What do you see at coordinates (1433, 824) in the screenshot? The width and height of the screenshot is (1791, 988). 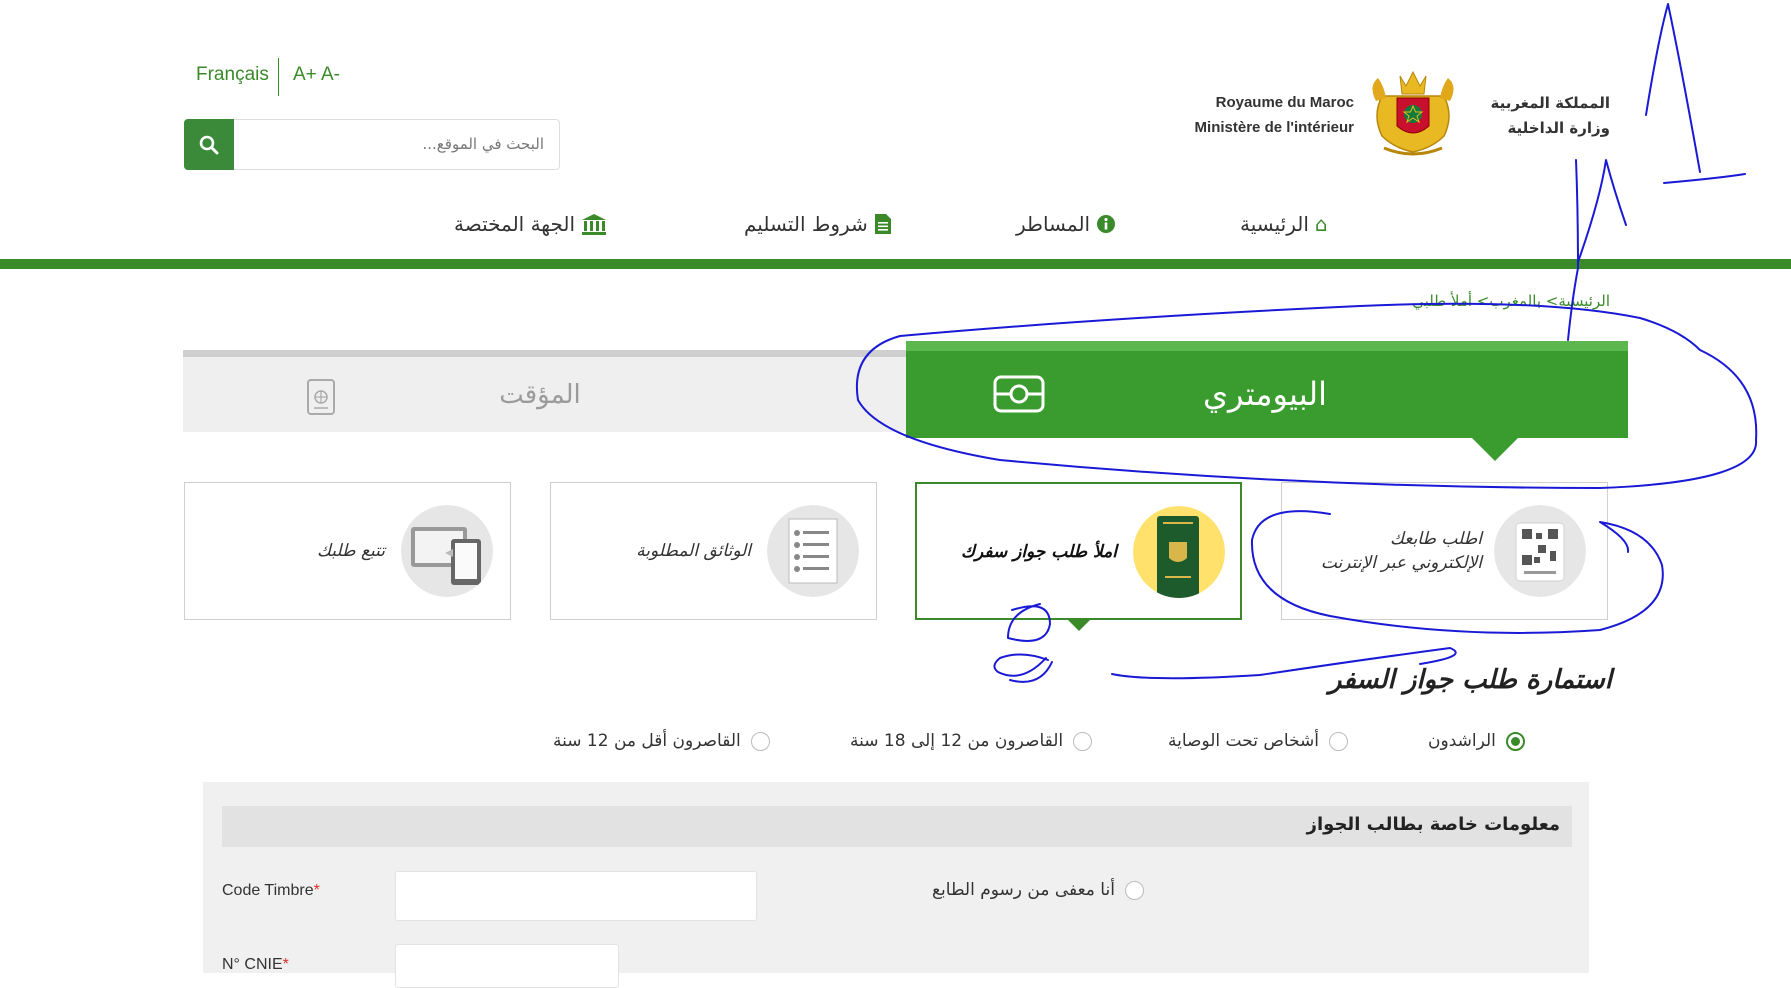 I see `section-title: معلومات خاصة بطالب الجواز` at bounding box center [1433, 824].